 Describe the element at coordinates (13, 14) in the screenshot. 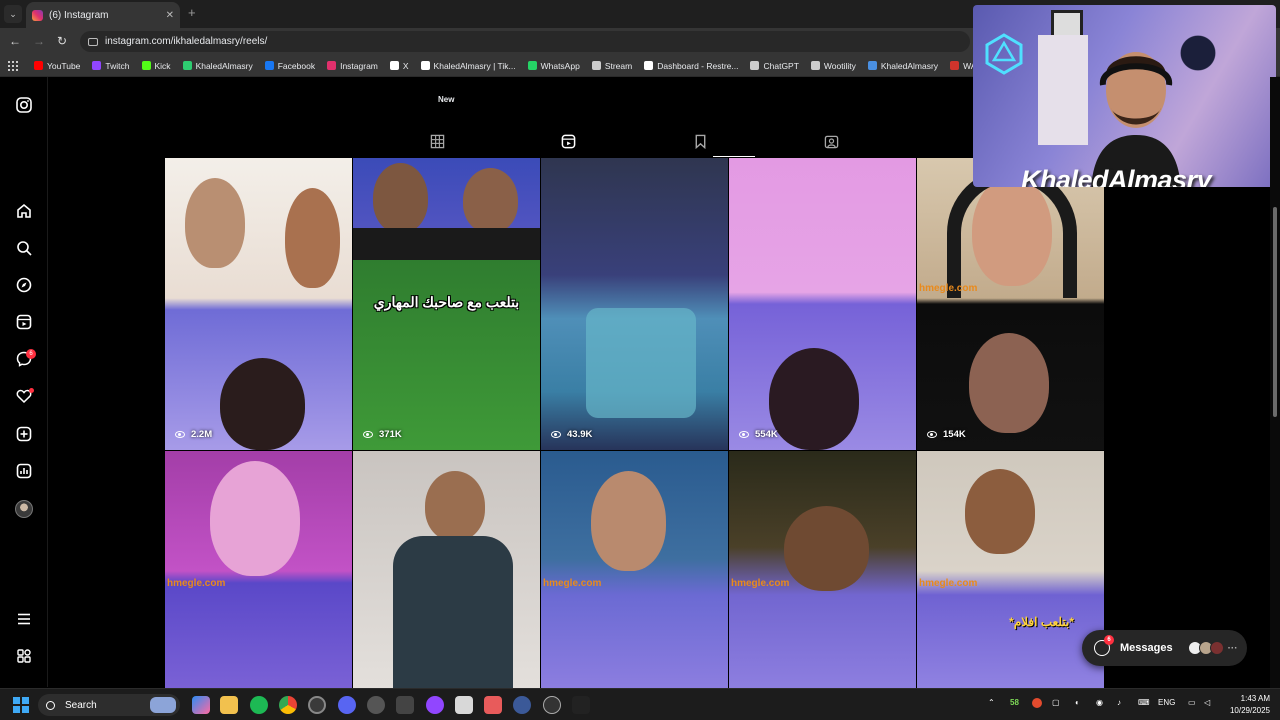

I see `tab-search-button: ⌄` at that location.